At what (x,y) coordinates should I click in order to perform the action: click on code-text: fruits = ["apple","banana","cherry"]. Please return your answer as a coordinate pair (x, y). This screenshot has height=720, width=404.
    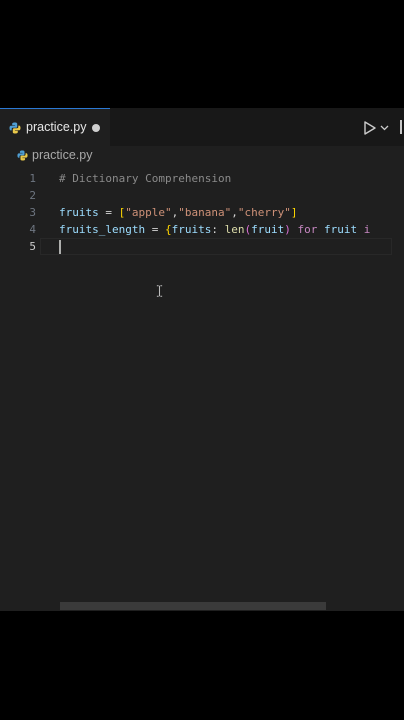
    Looking at the image, I should click on (178, 212).